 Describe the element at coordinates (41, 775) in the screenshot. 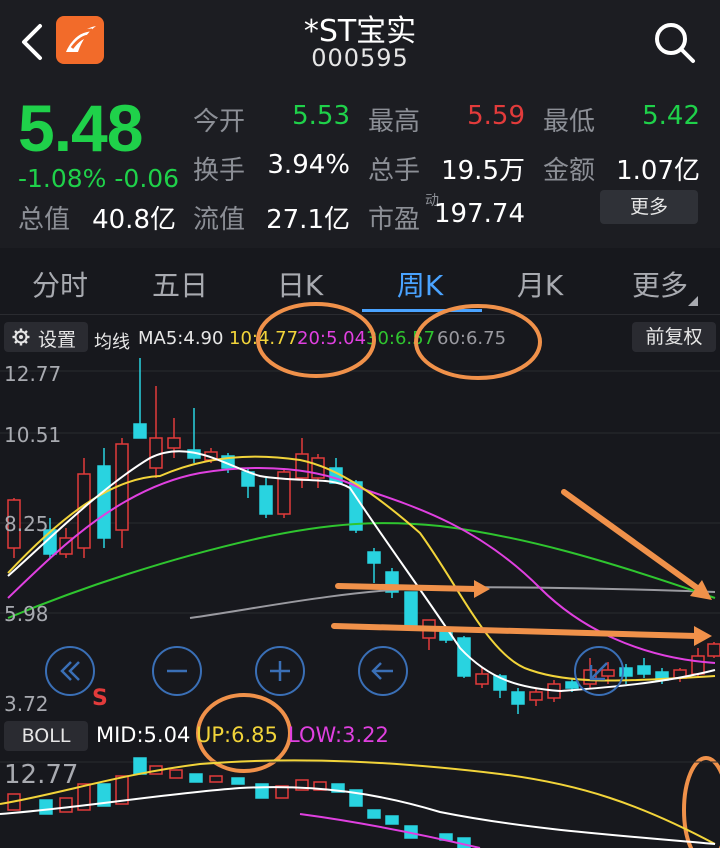

I see `boll-top-label: 12.77` at that location.